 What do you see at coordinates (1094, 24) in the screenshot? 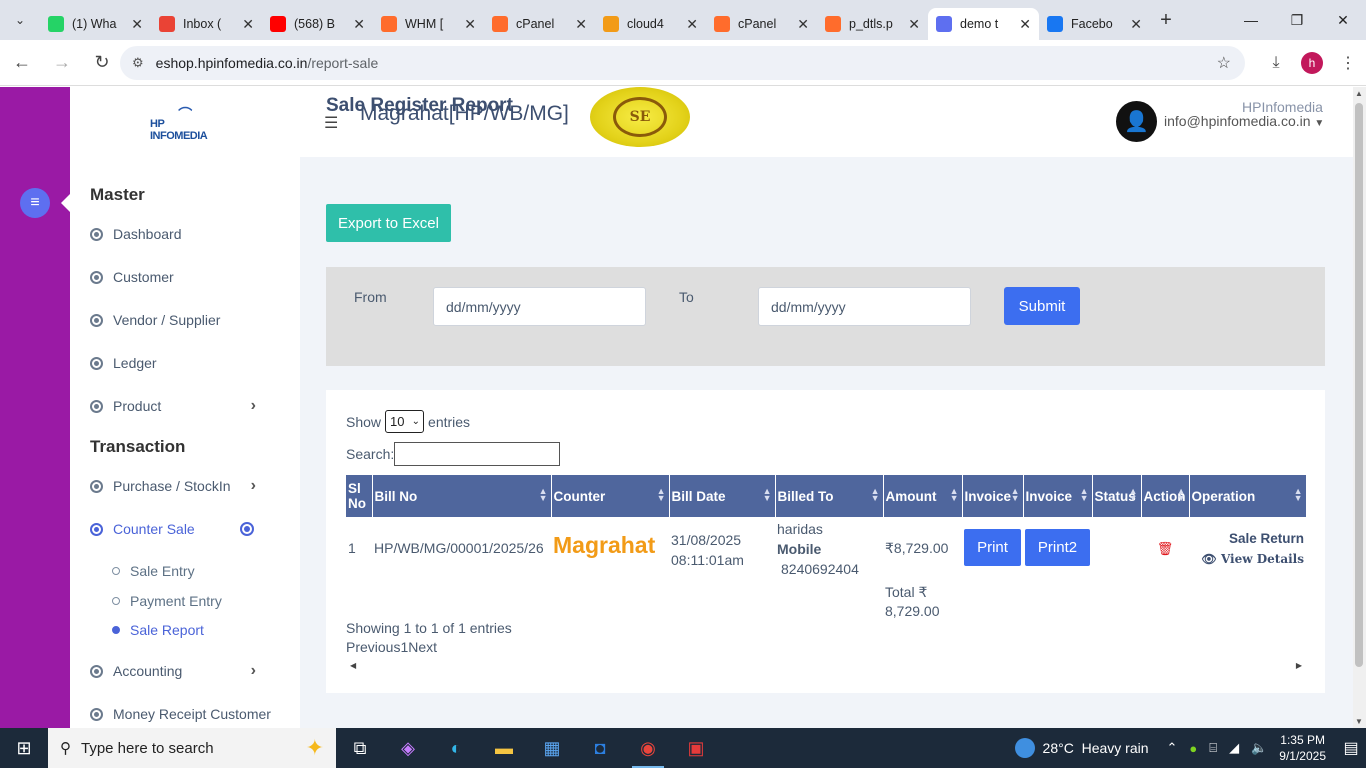
I see `browser-tab: Facebo ✕` at bounding box center [1094, 24].